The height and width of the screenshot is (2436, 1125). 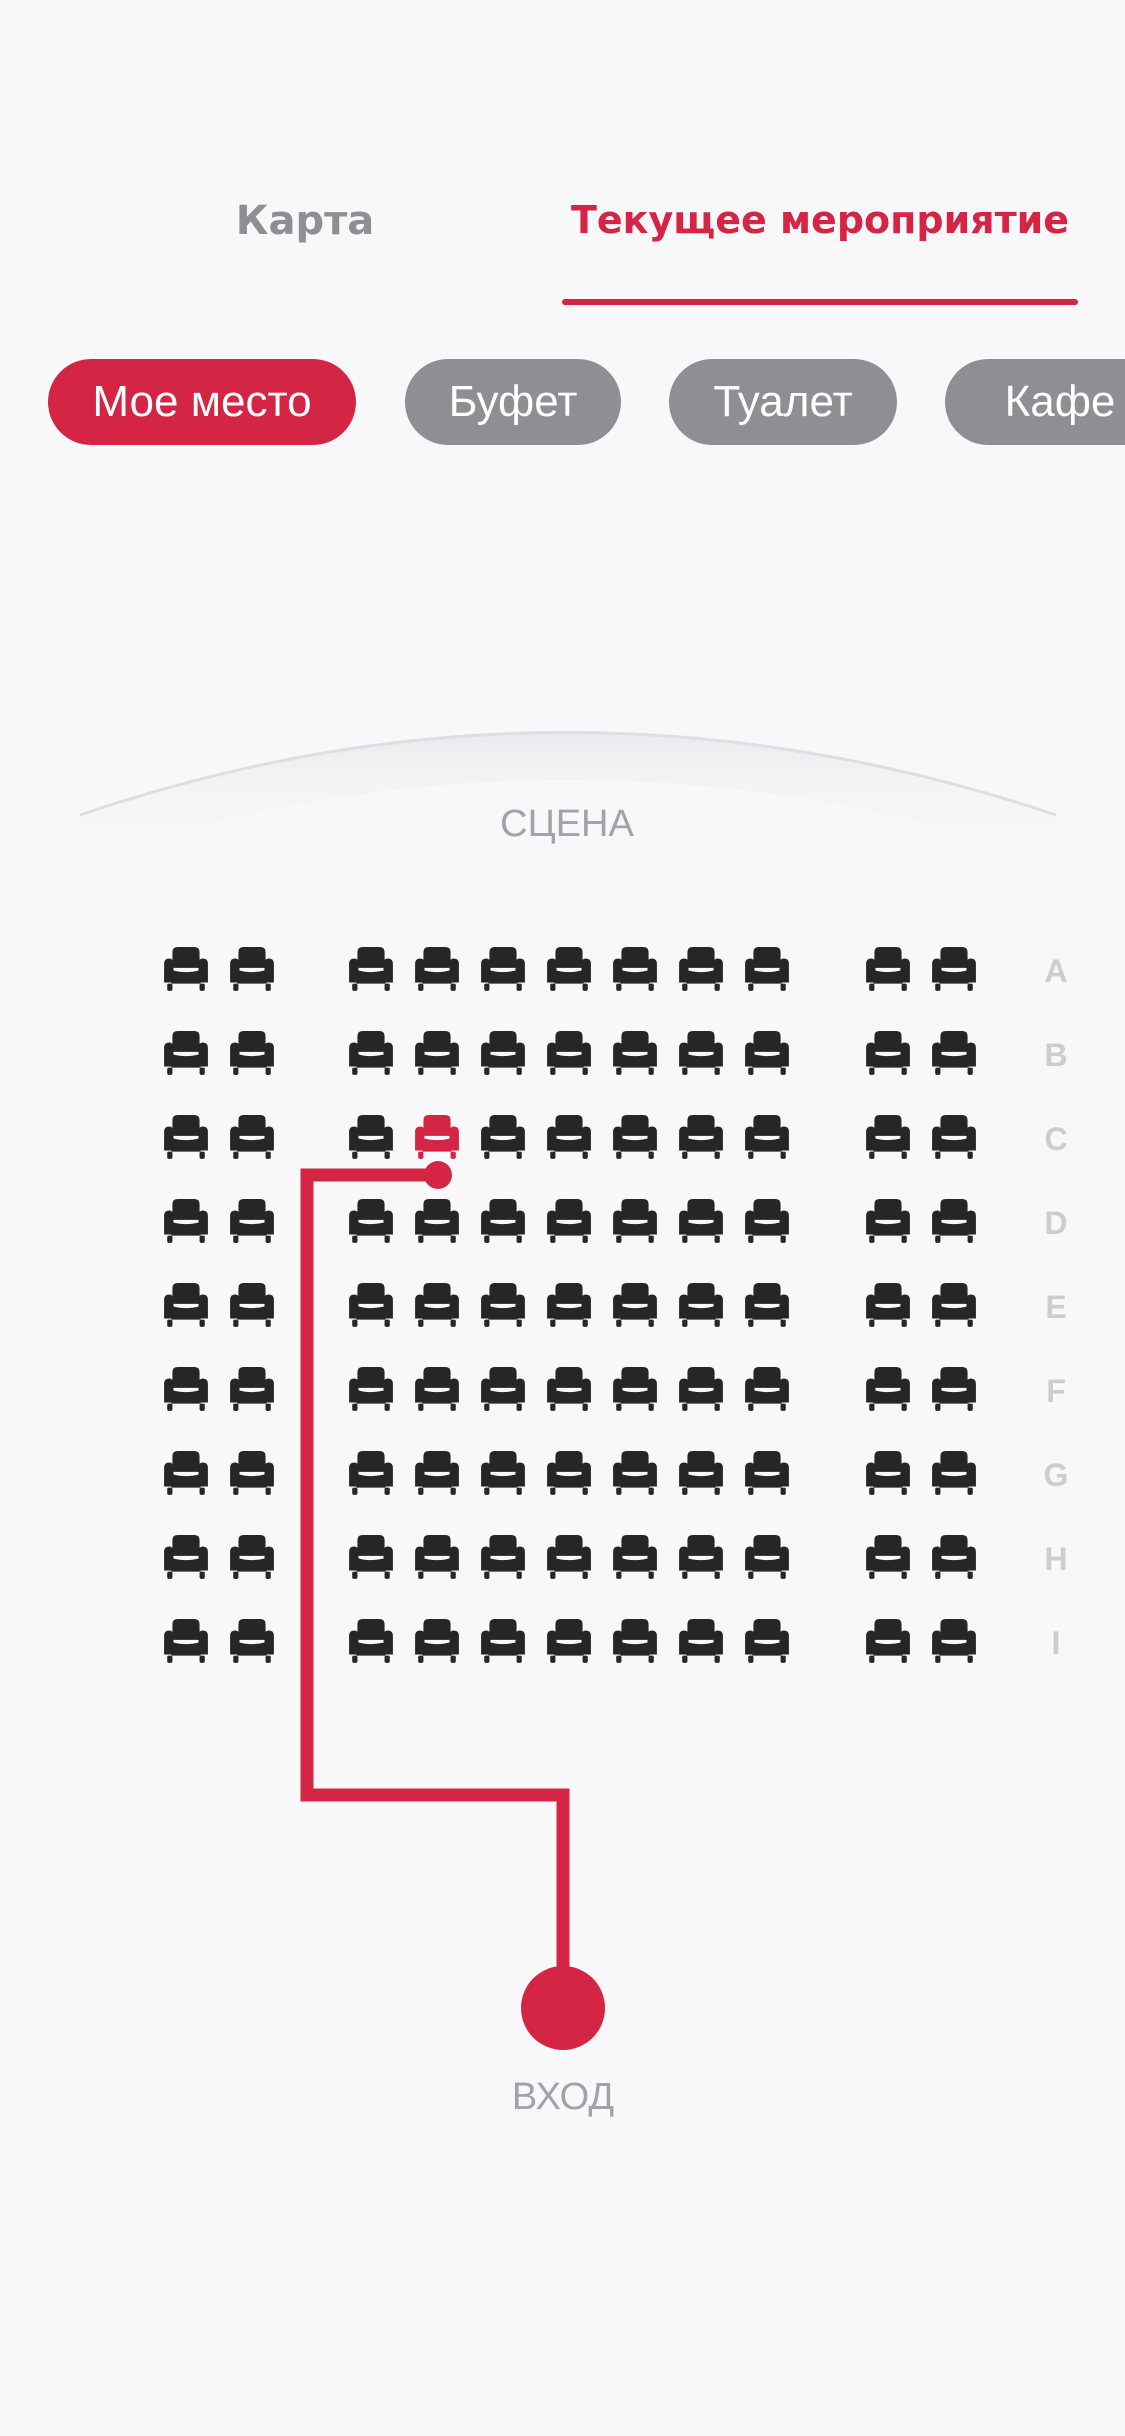 What do you see at coordinates (437, 1137) in the screenshot?
I see `my-seat-armchair-icon` at bounding box center [437, 1137].